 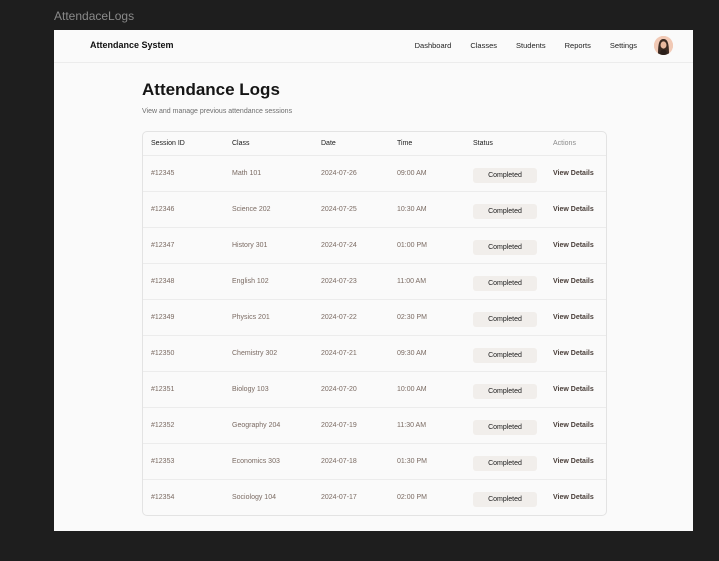 What do you see at coordinates (339, 209) in the screenshot?
I see `date-cell: 2024-07-25` at bounding box center [339, 209].